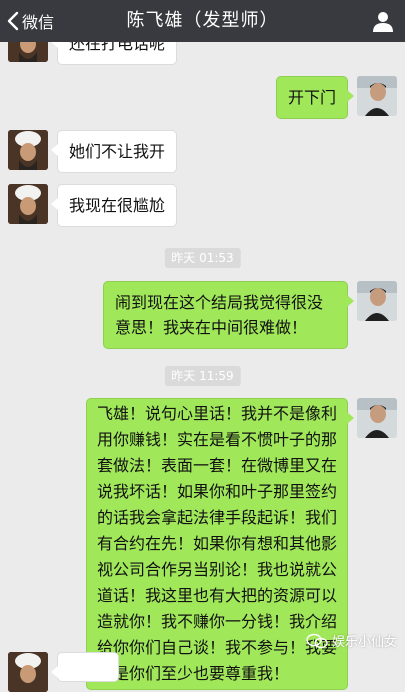 The image size is (405, 692). What do you see at coordinates (202, 376) in the screenshot?
I see `timestamp: 昨天 11:59` at bounding box center [202, 376].